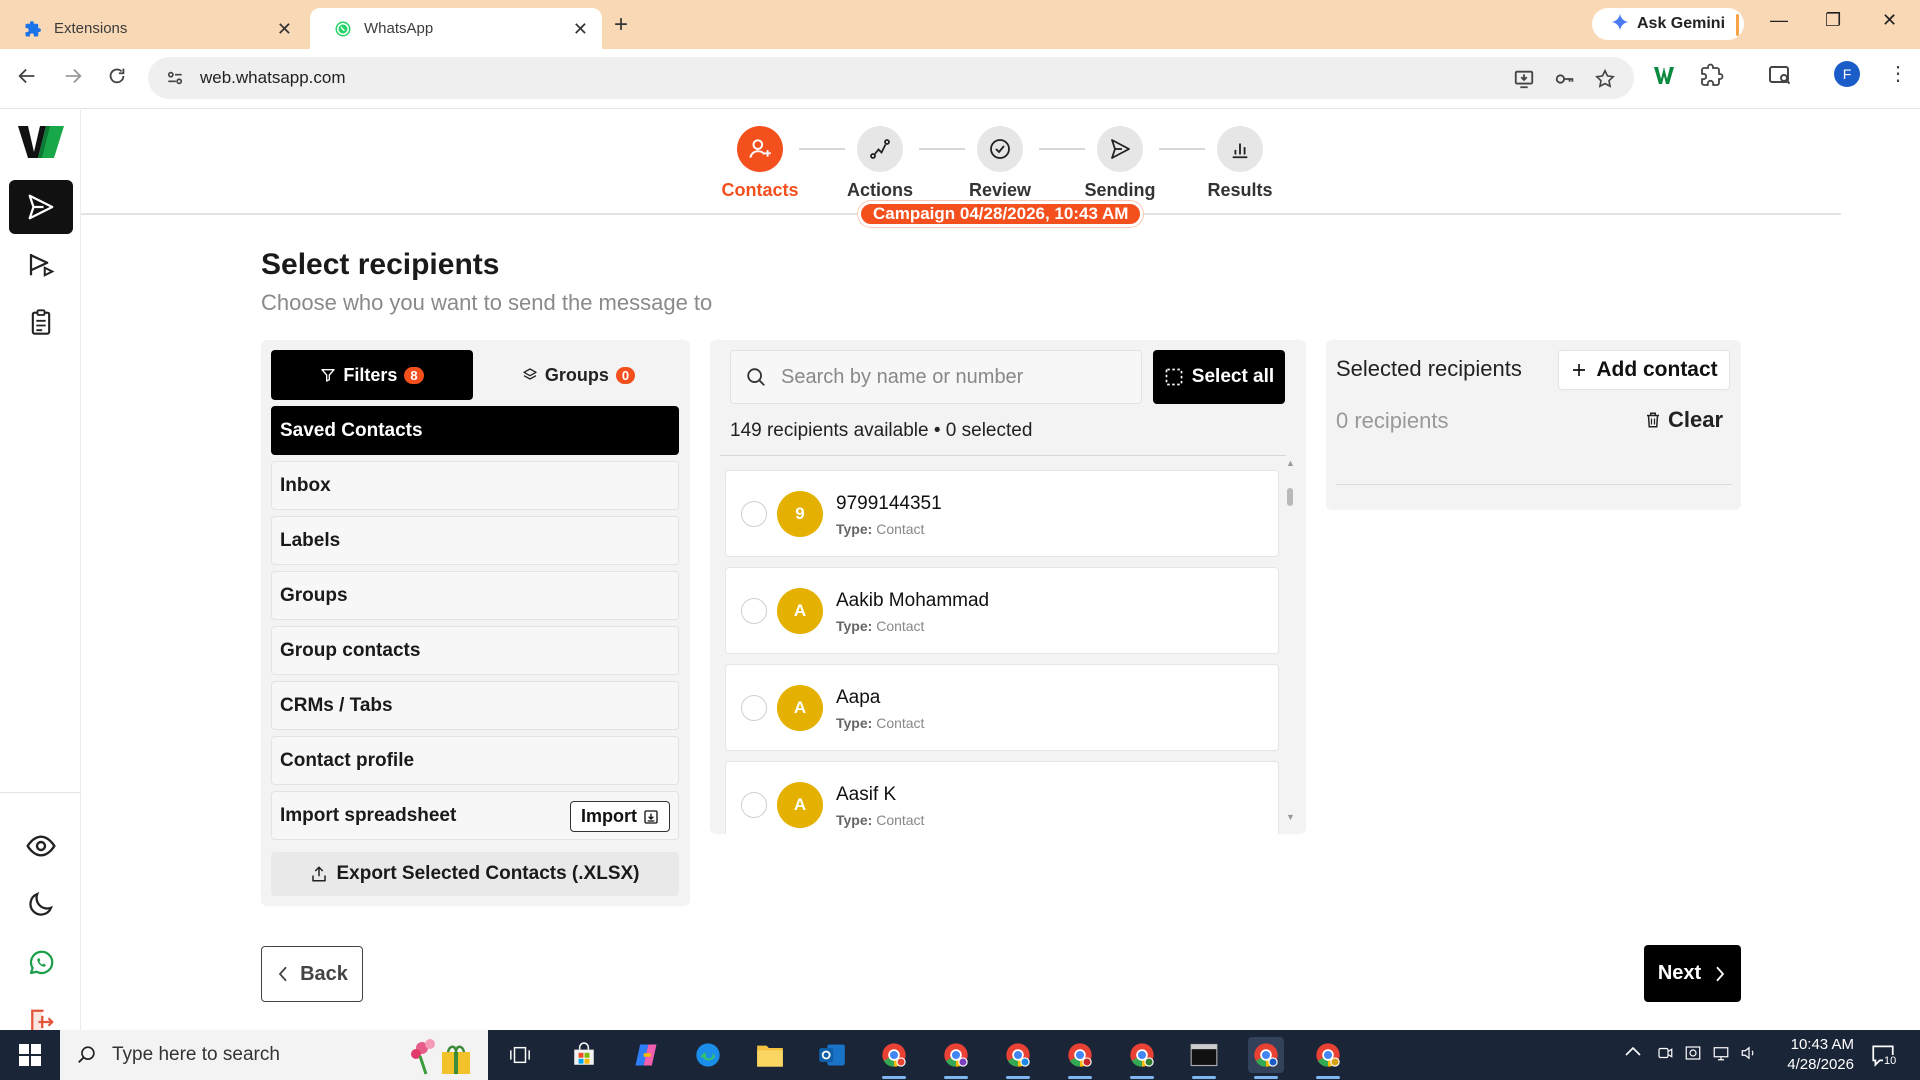  Describe the element at coordinates (520, 1055) in the screenshot. I see `task-view-icon` at that location.